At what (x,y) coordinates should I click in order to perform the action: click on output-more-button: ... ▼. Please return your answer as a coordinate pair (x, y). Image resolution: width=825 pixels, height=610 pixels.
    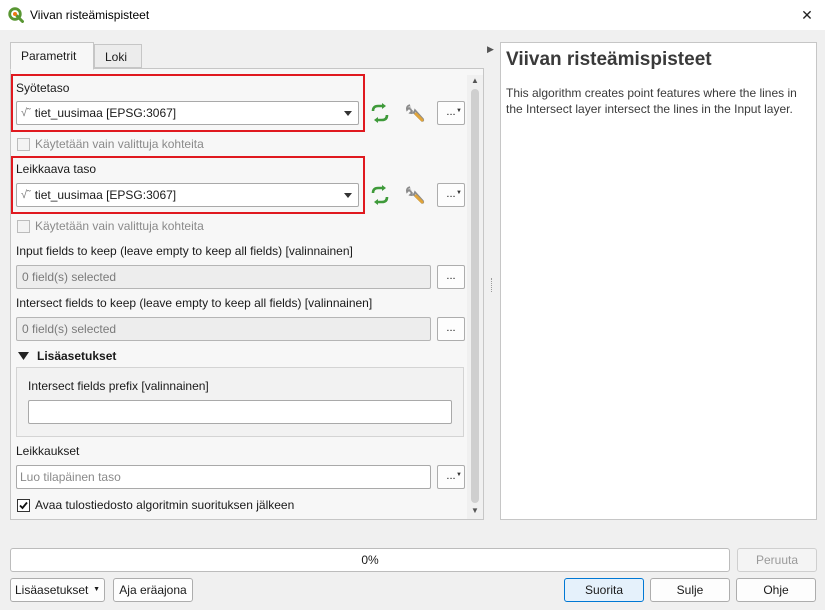
    Looking at the image, I should click on (451, 477).